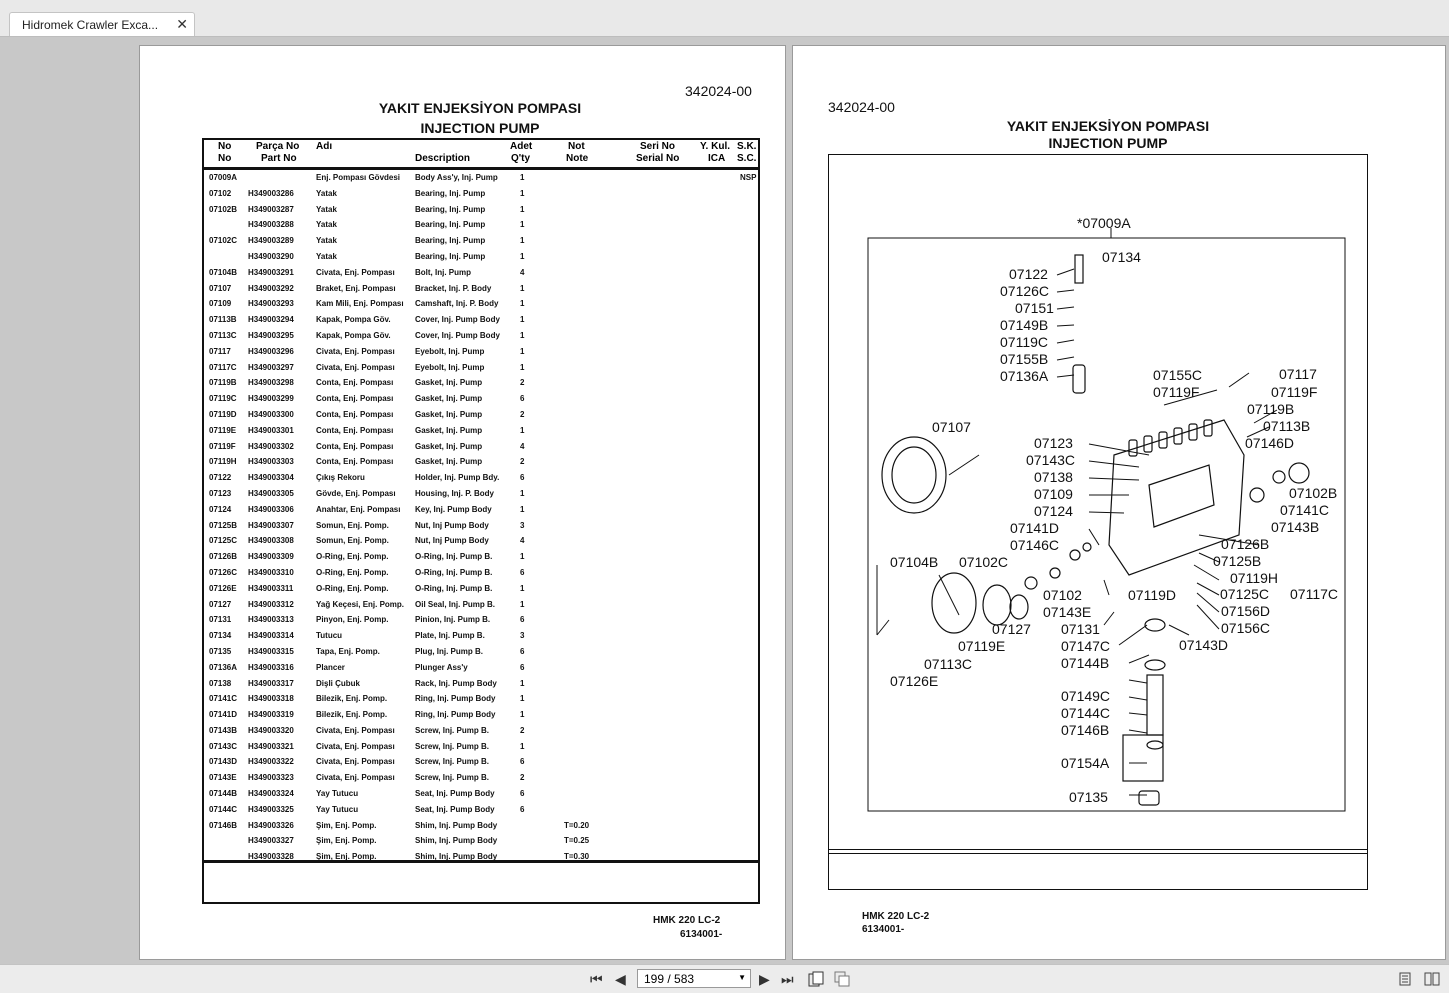 Image resolution: width=1449 pixels, height=993 pixels. Describe the element at coordinates (522, 383) in the screenshot. I see `row-qty: 2` at that location.